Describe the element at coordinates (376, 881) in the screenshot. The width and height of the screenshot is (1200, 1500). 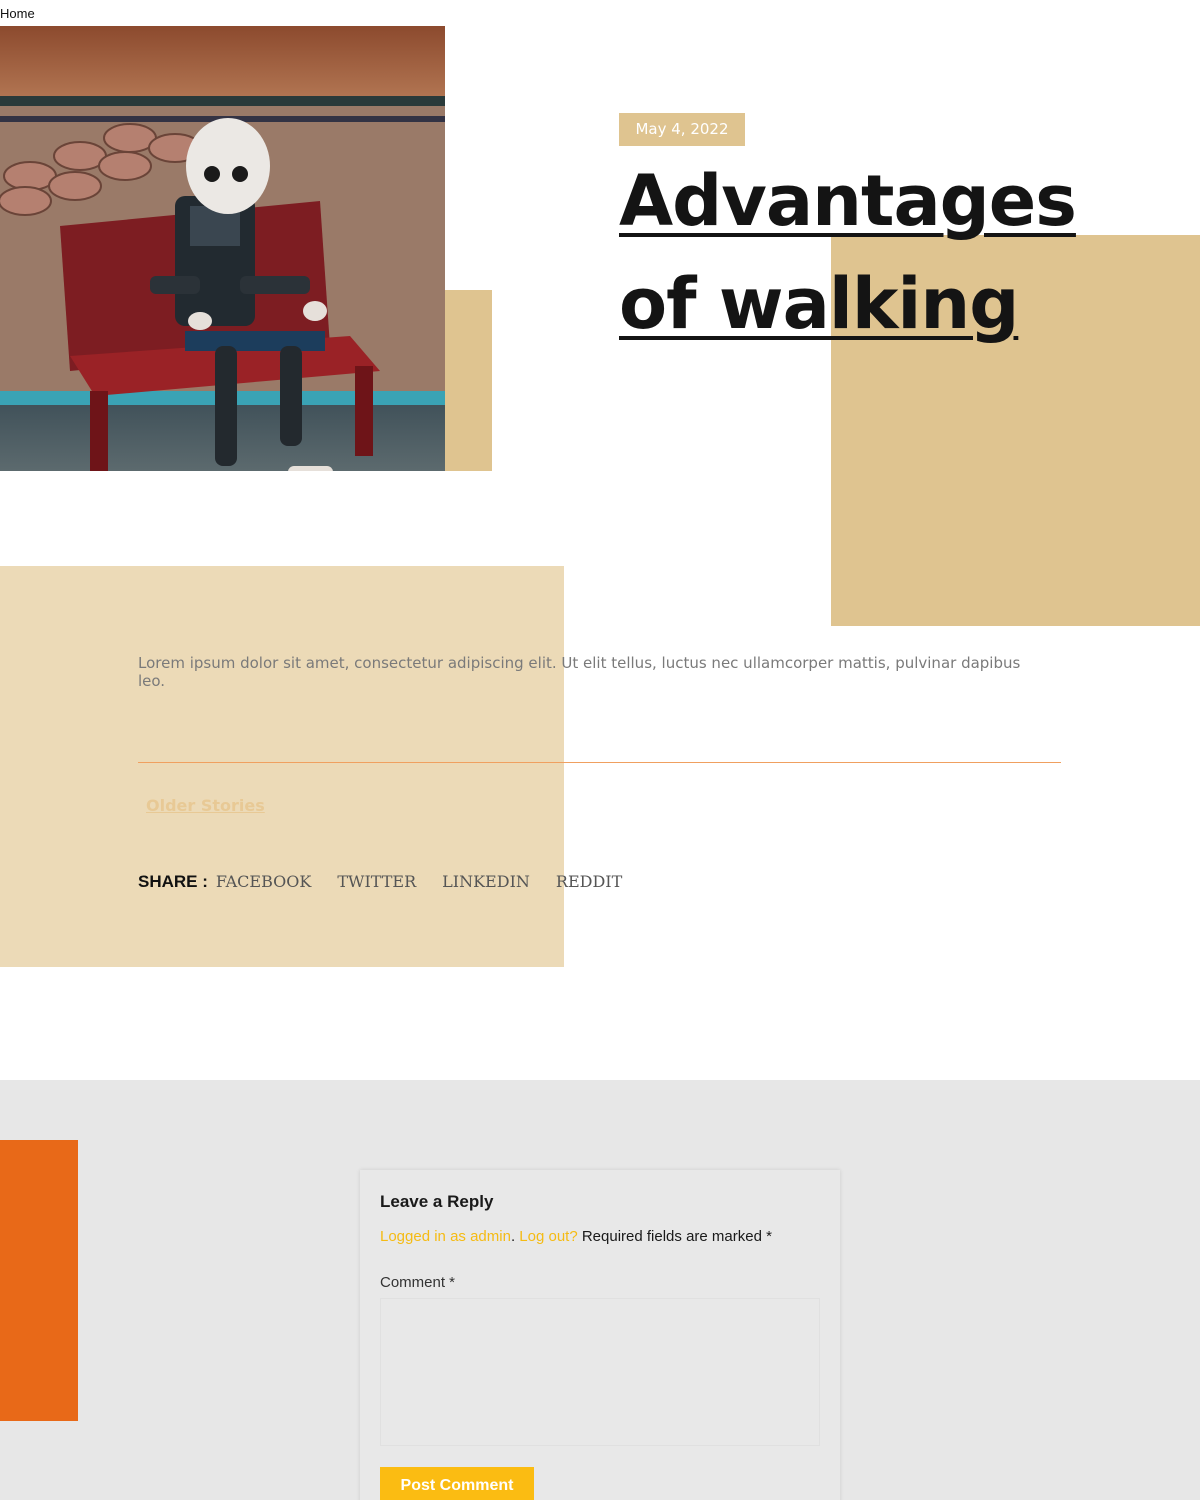
I see `share-twitter-link: TWITTER` at that location.